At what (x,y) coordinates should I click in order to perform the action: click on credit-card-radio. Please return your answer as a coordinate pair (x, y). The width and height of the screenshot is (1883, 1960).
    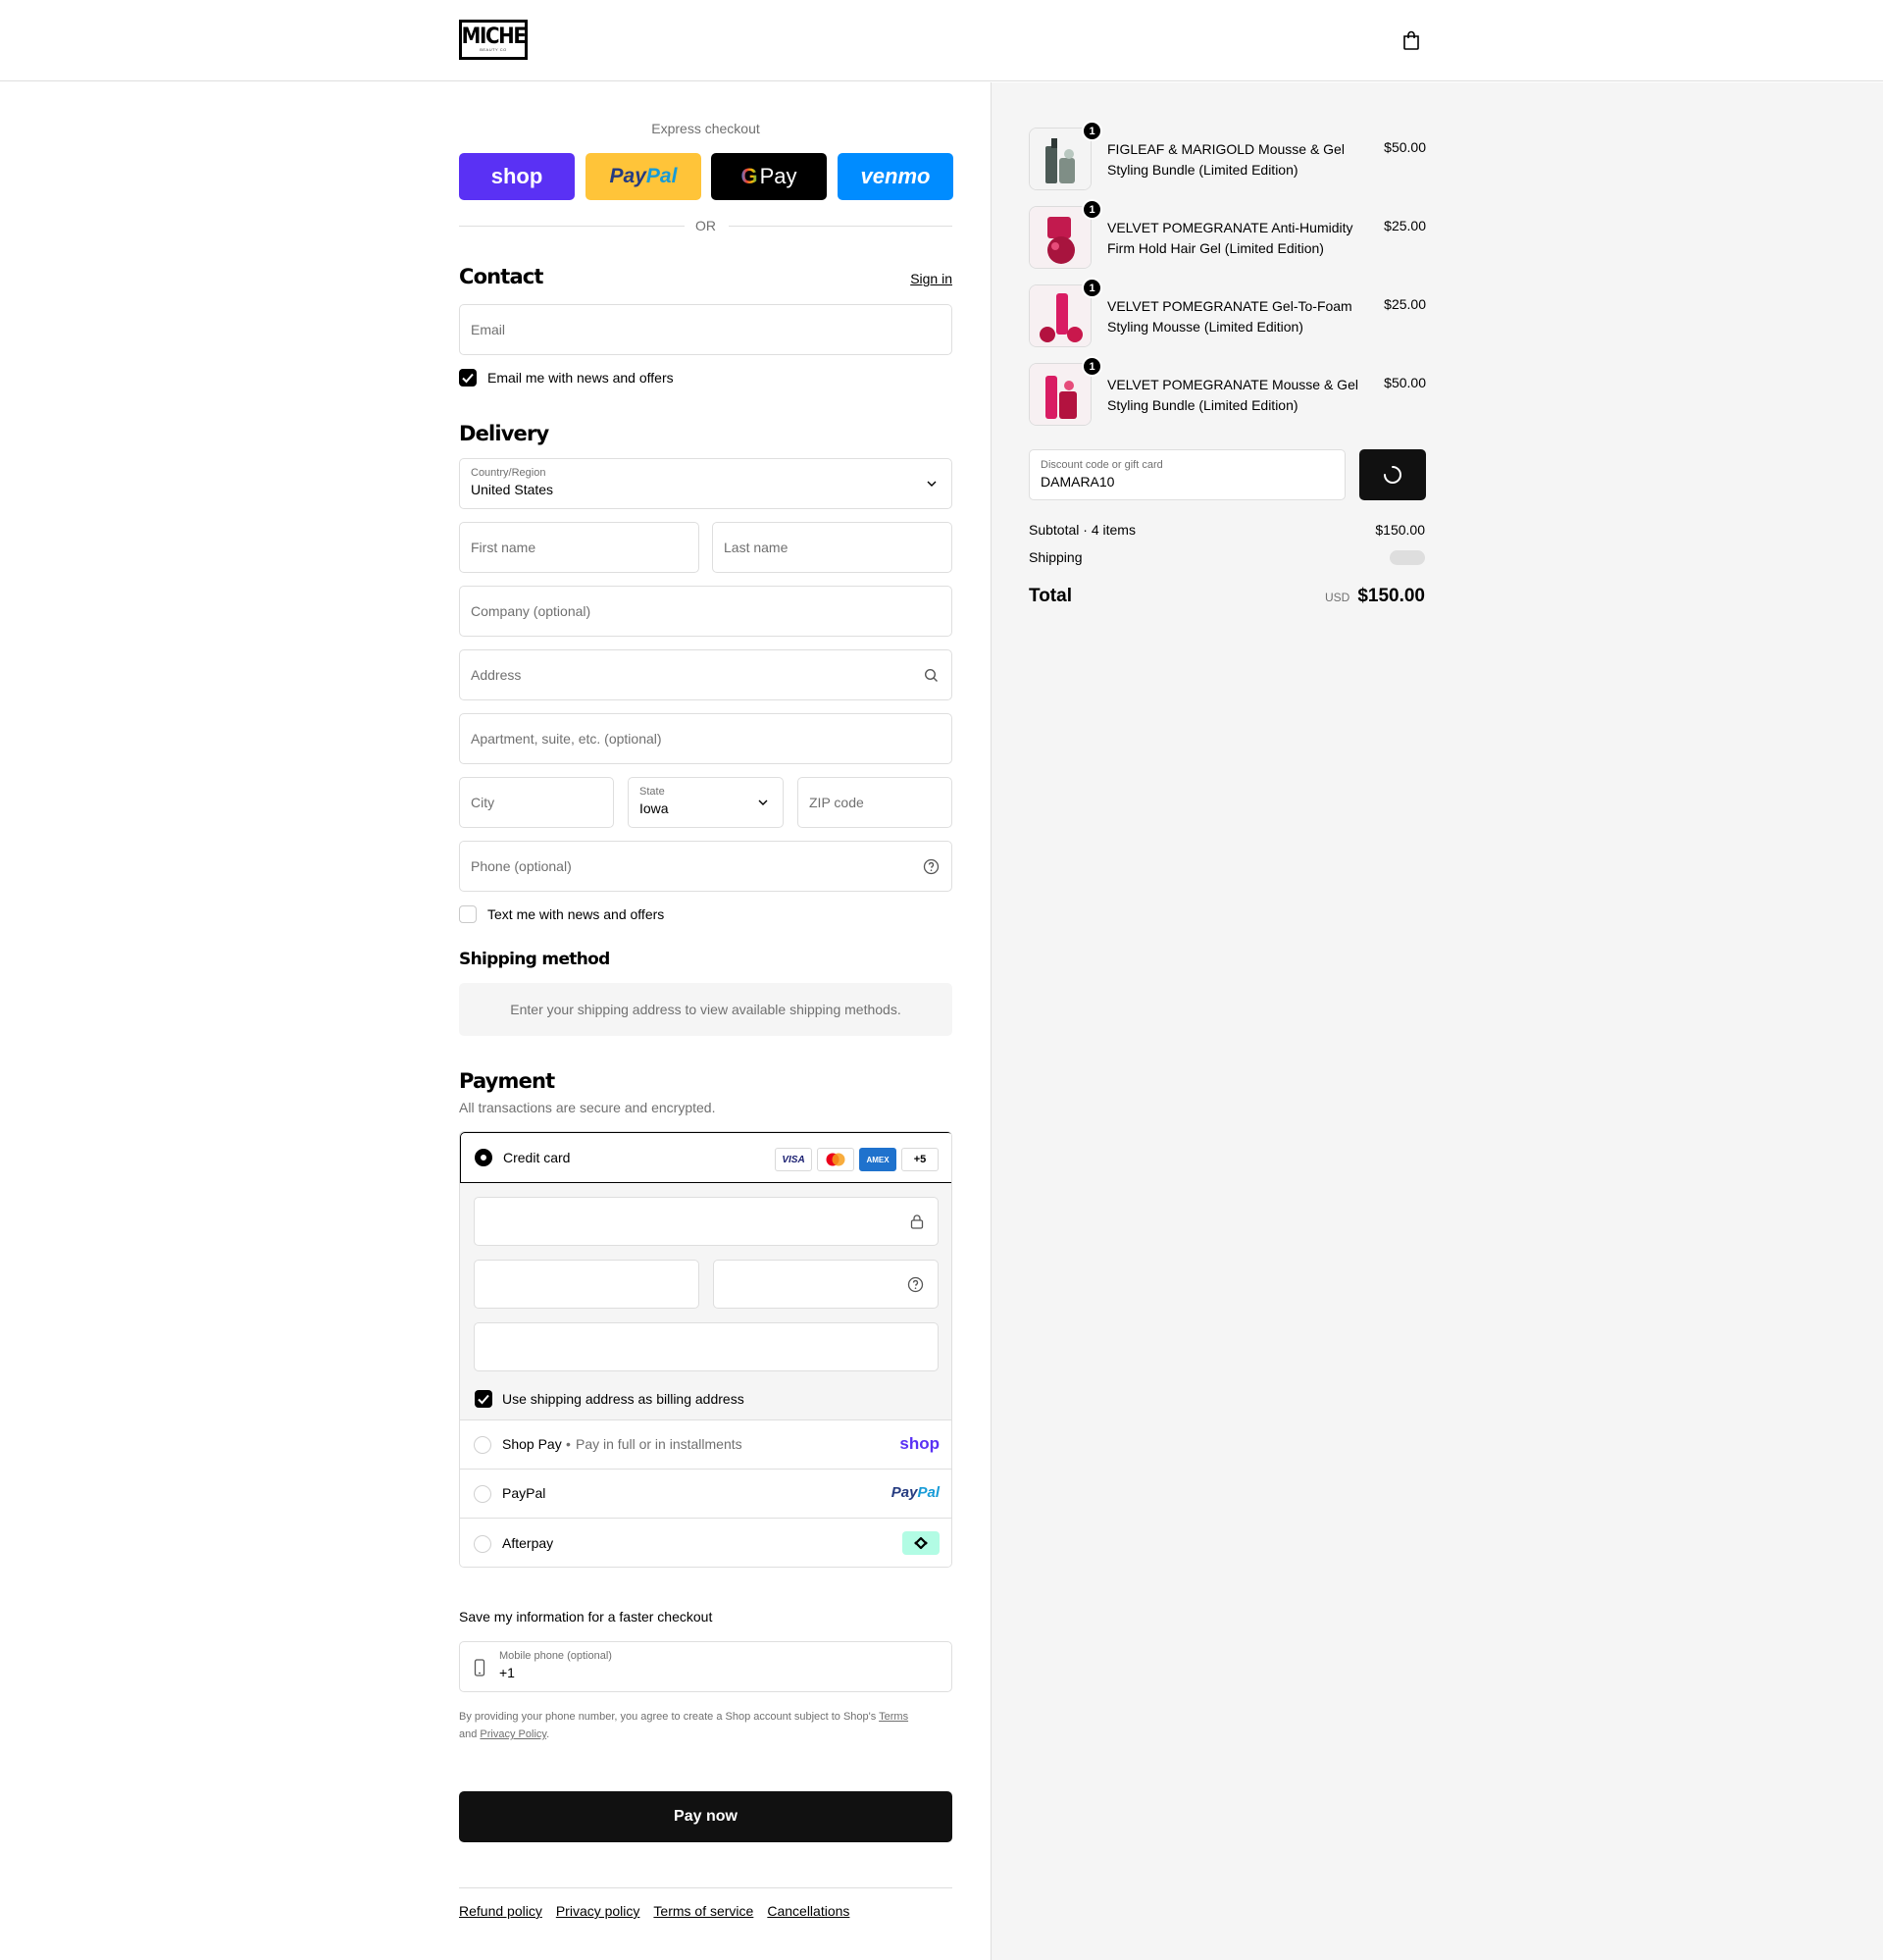
    Looking at the image, I should click on (483, 1157).